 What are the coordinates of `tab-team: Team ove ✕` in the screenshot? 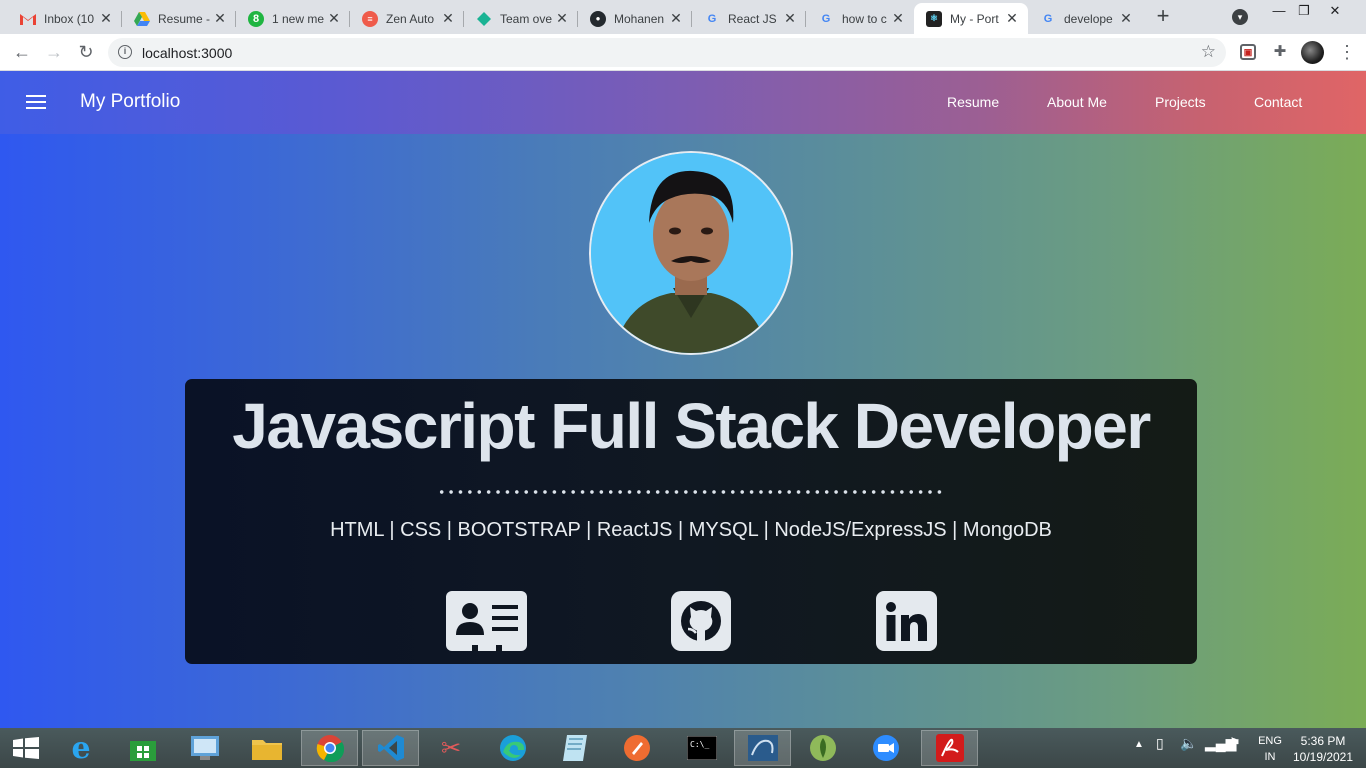 It's located at (518, 18).